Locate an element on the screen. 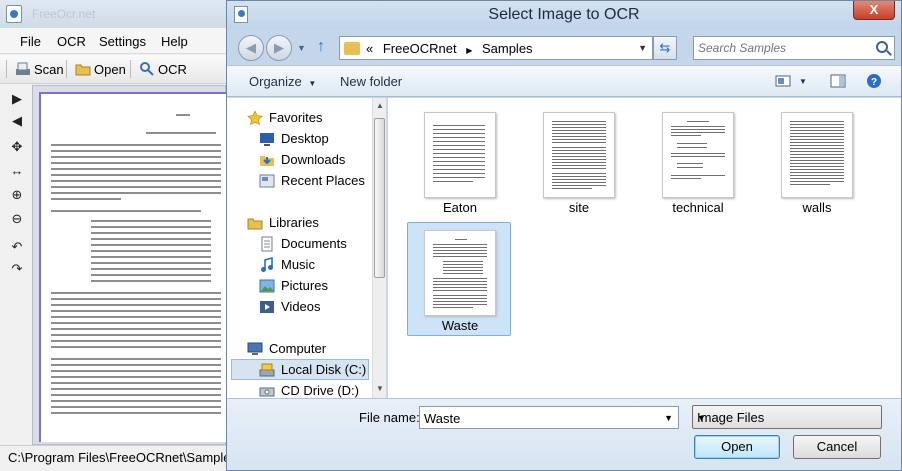  nav-item-computer: Computer is located at coordinates (316, 348).